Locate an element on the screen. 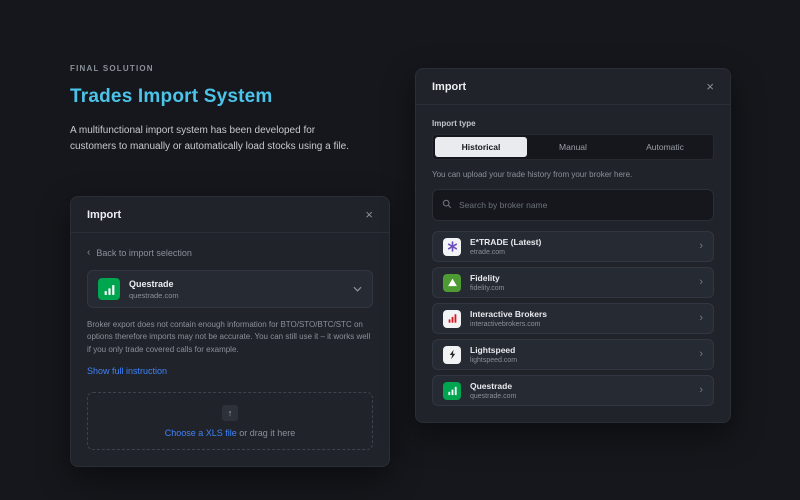  broker-domain: questrade.com is located at coordinates (493, 396).